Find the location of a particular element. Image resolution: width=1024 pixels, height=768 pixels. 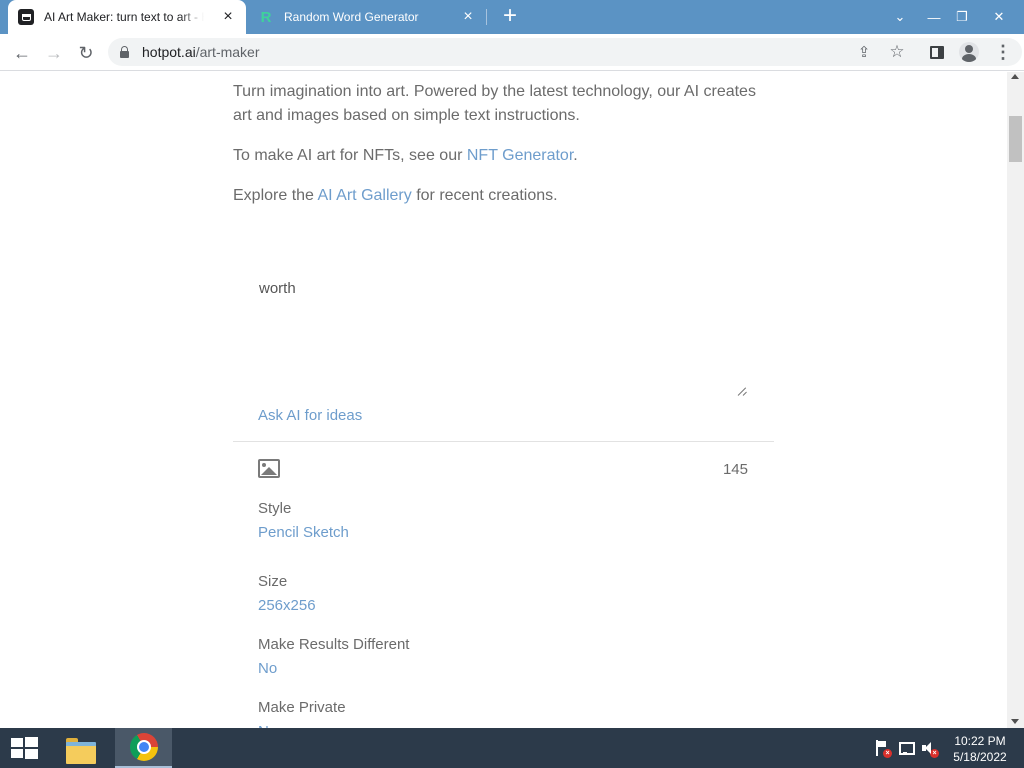

start-button is located at coordinates (24, 748).